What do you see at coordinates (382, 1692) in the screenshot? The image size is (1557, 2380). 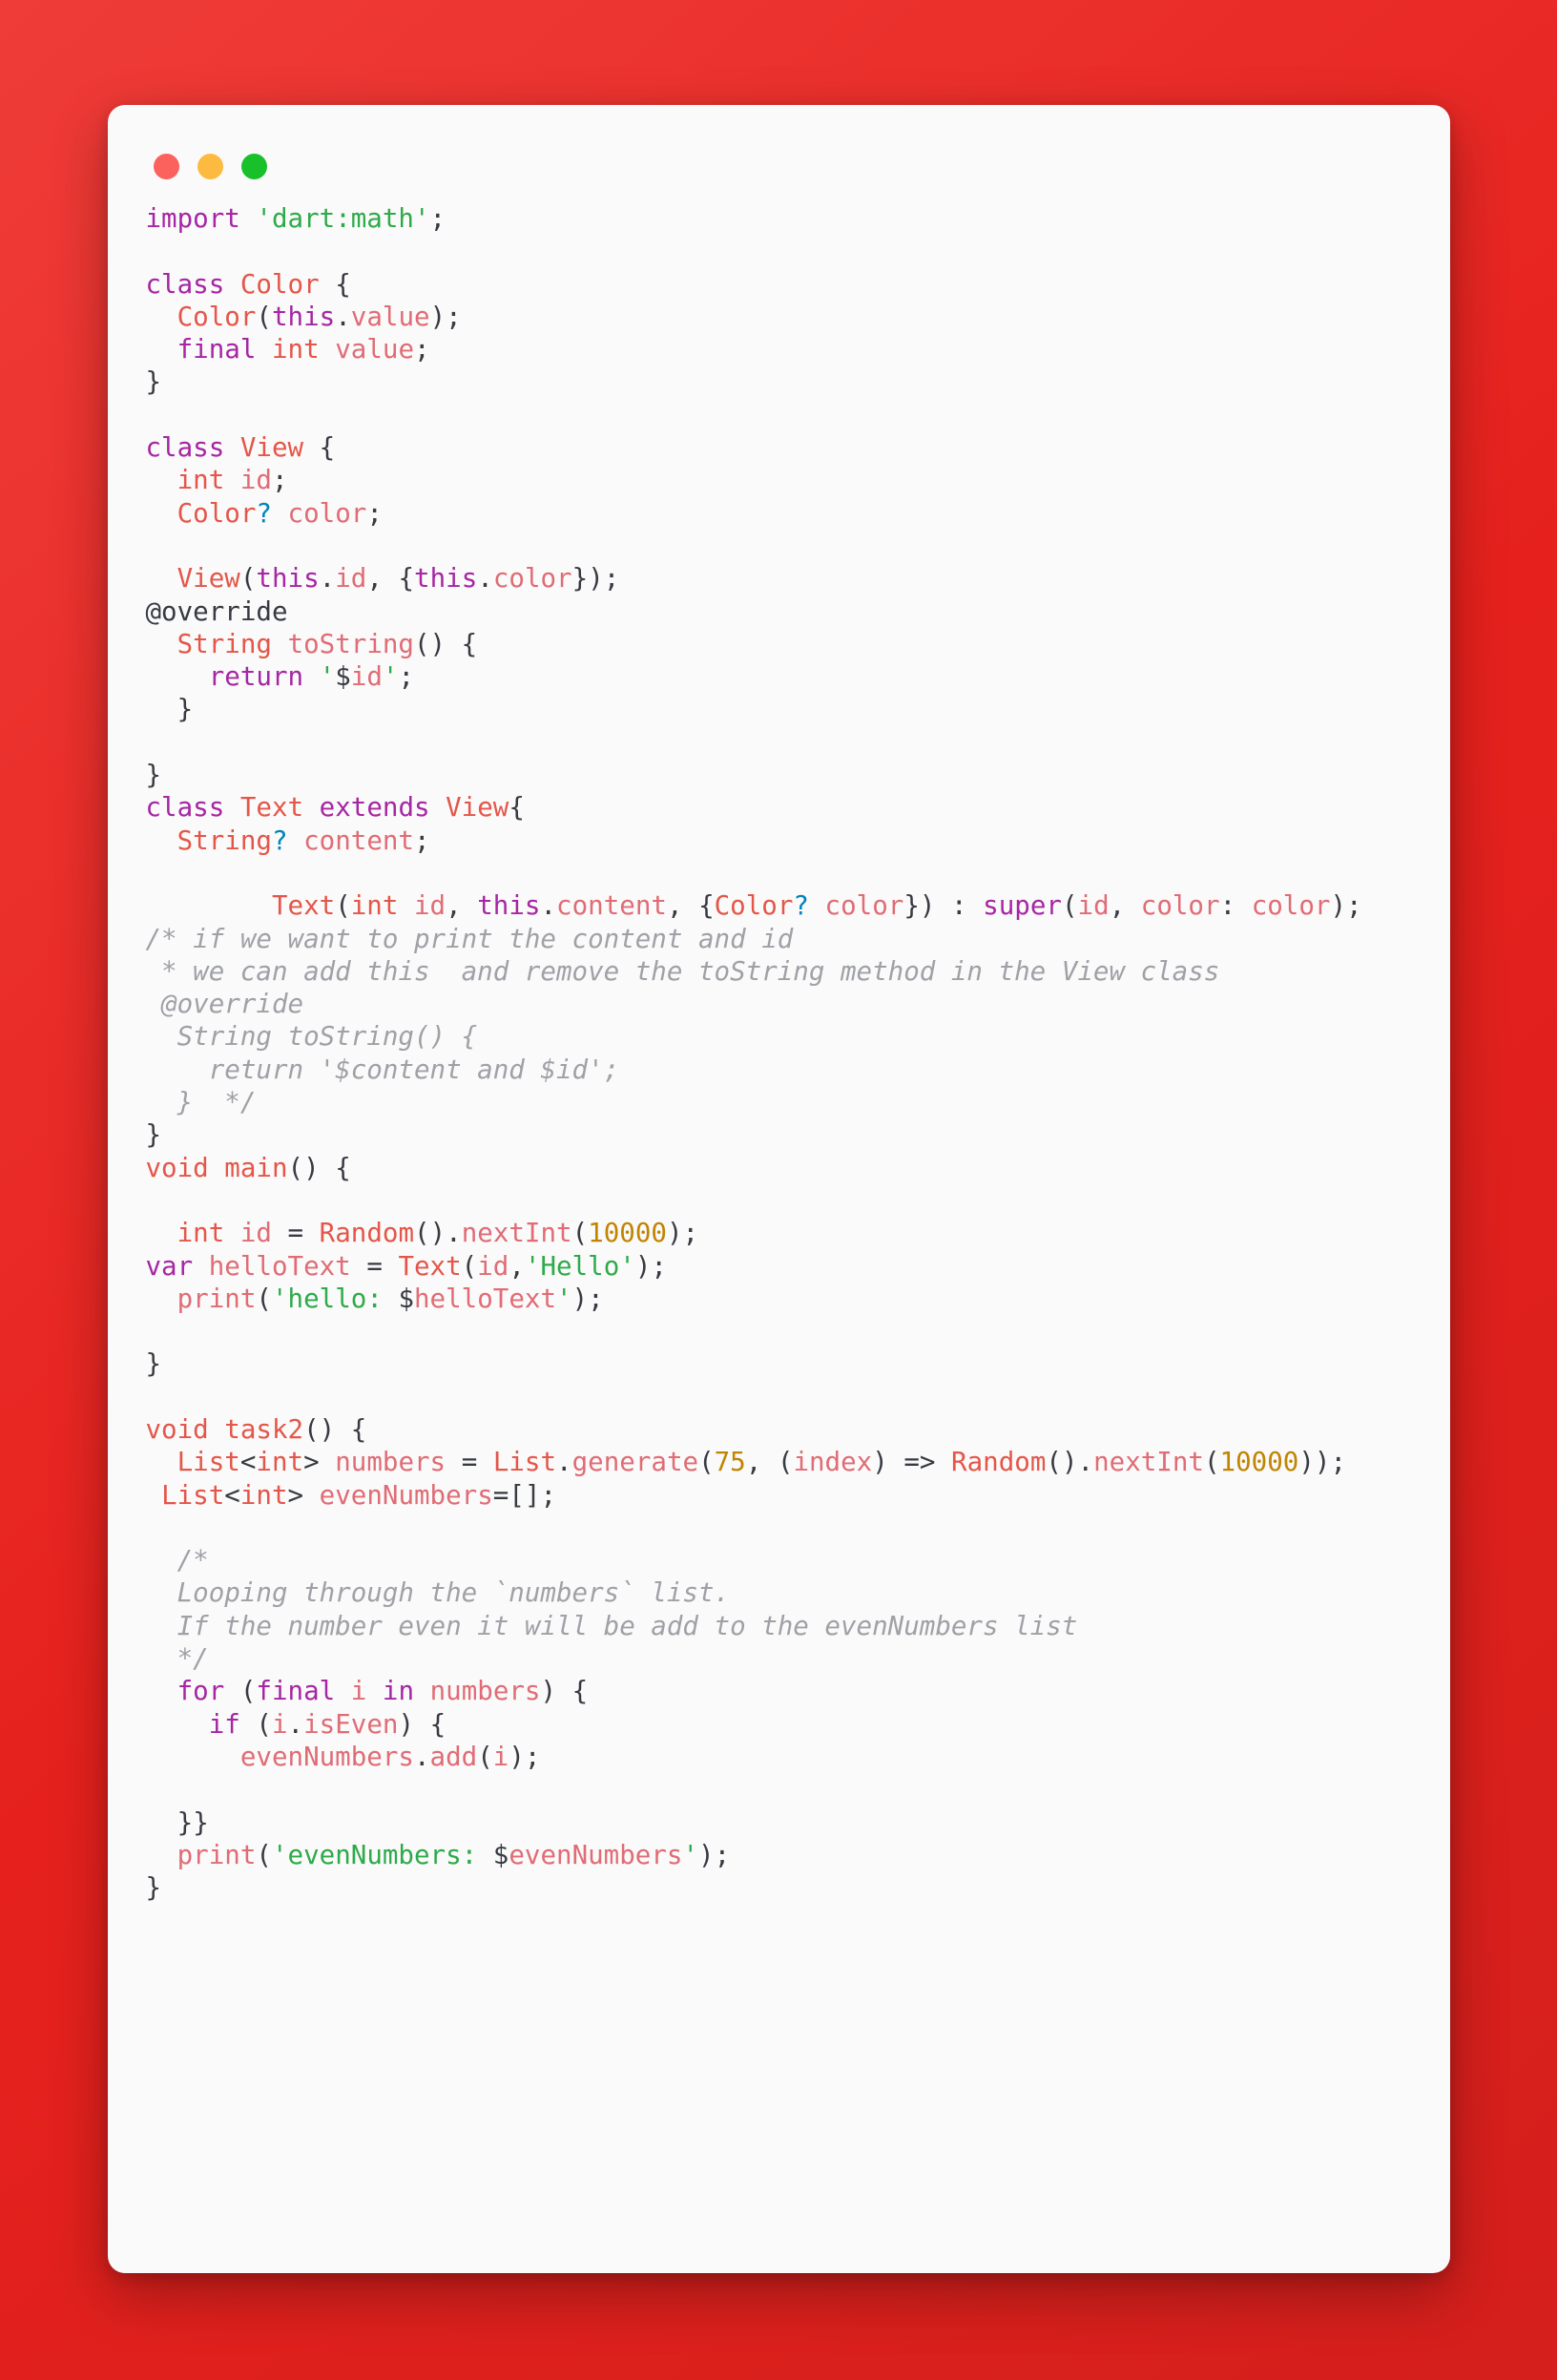 I see `code-line: for (final i in numbers) {` at bounding box center [382, 1692].